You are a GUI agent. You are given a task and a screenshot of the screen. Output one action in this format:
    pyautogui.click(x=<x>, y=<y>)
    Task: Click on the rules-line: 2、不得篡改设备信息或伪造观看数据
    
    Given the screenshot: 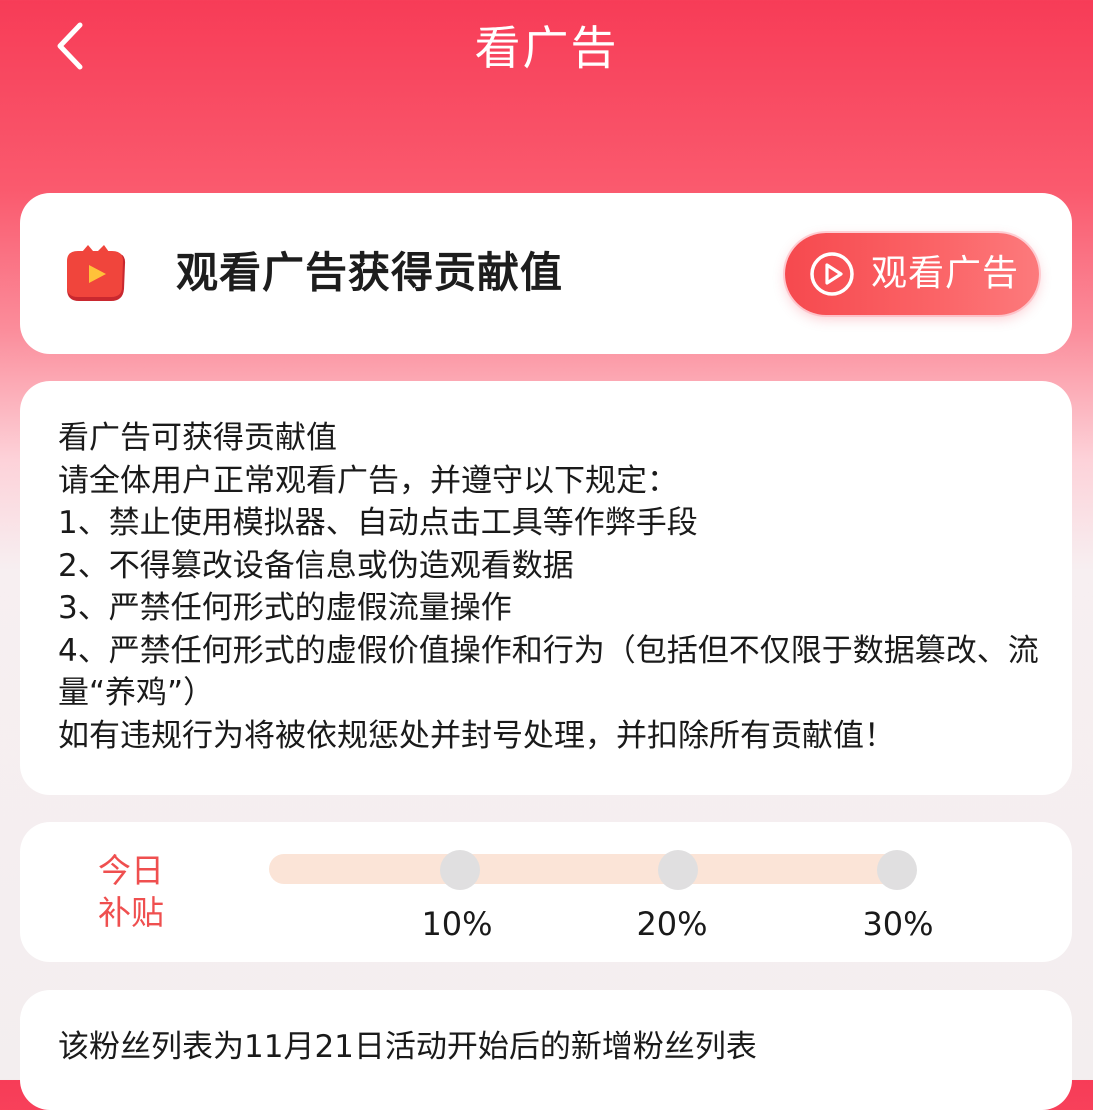 What is the action you would take?
    pyautogui.click(x=316, y=565)
    